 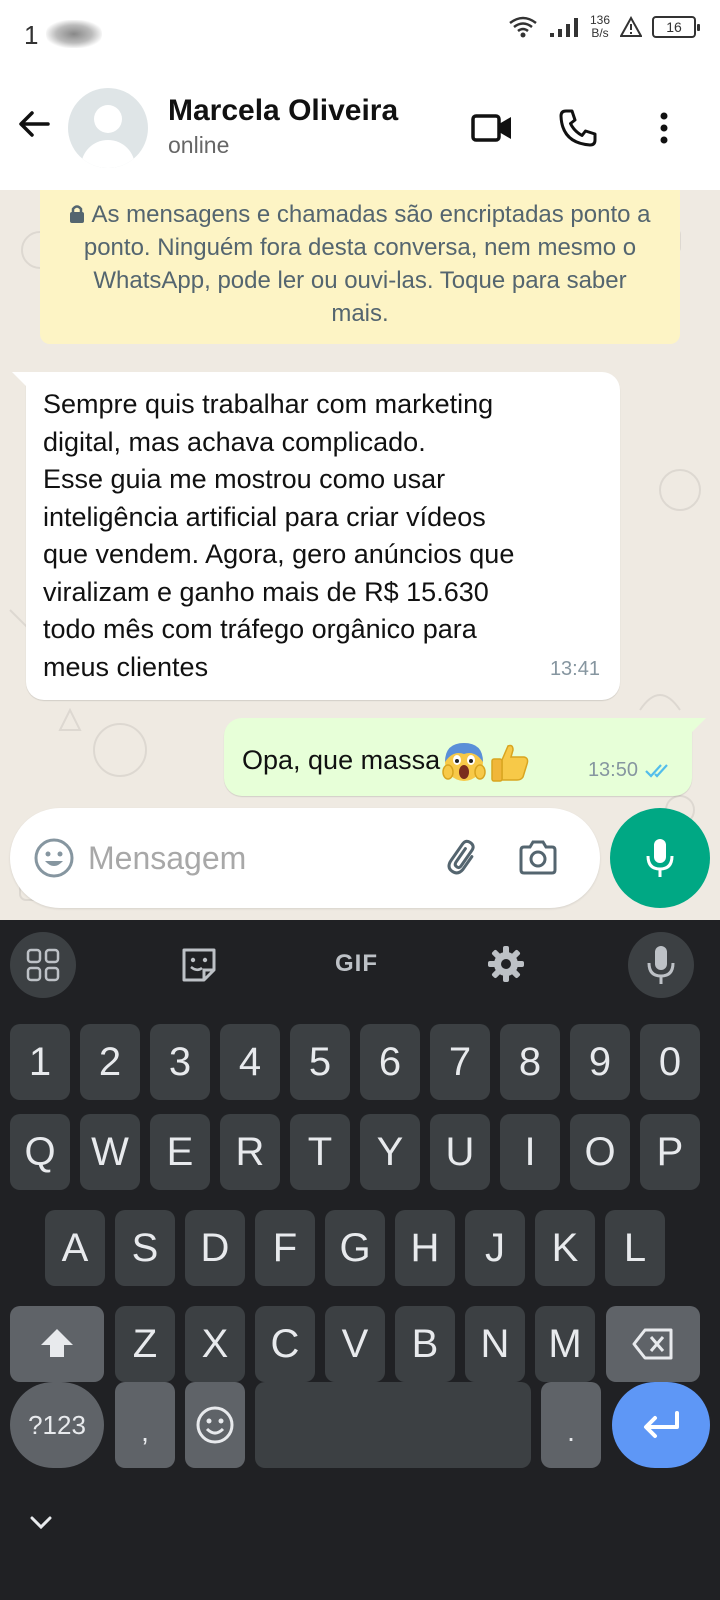 What do you see at coordinates (355, 1248) in the screenshot?
I see `key-g: G` at bounding box center [355, 1248].